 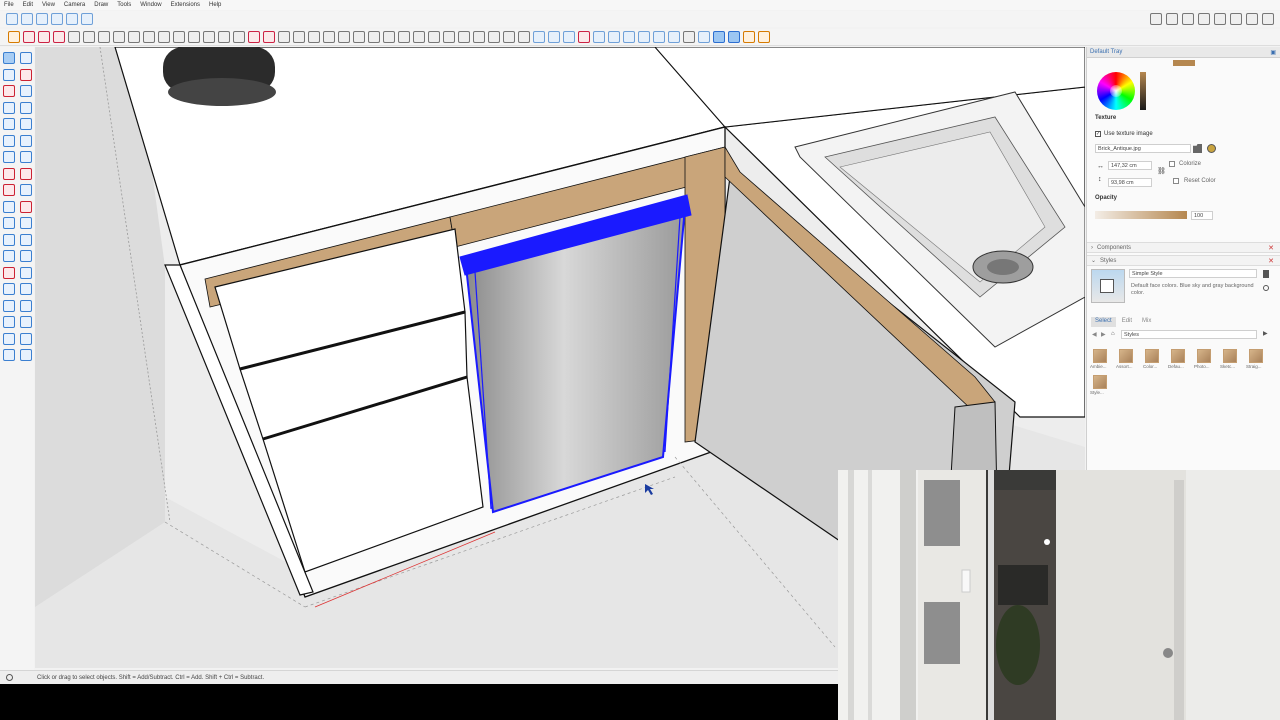 What do you see at coordinates (26, 338) in the screenshot?
I see `sandbox2-left-icon` at bounding box center [26, 338].